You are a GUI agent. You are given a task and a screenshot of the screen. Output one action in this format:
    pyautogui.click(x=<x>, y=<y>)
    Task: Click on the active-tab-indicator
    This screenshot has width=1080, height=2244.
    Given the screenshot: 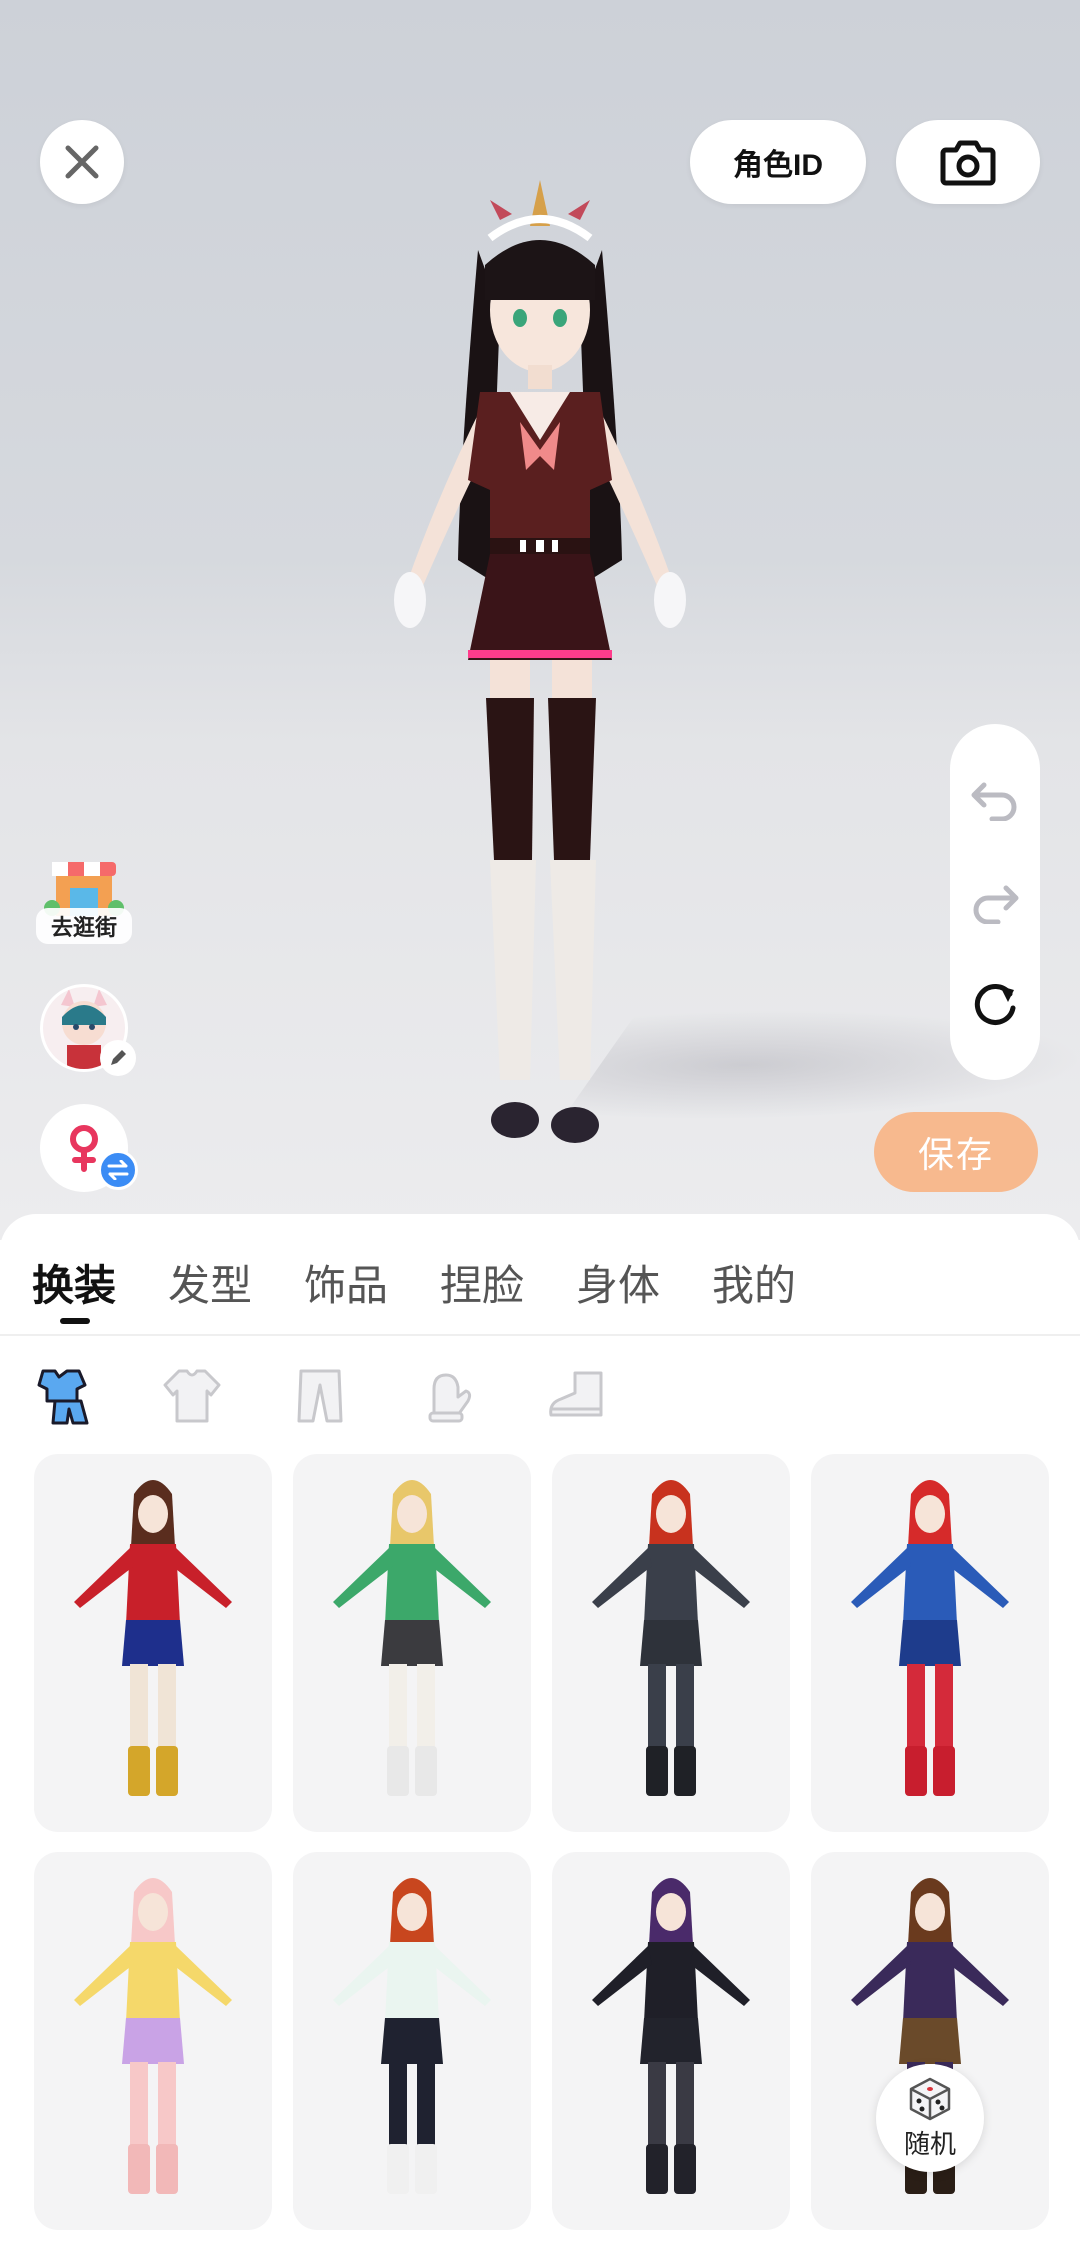 What is the action you would take?
    pyautogui.click(x=75, y=1321)
    